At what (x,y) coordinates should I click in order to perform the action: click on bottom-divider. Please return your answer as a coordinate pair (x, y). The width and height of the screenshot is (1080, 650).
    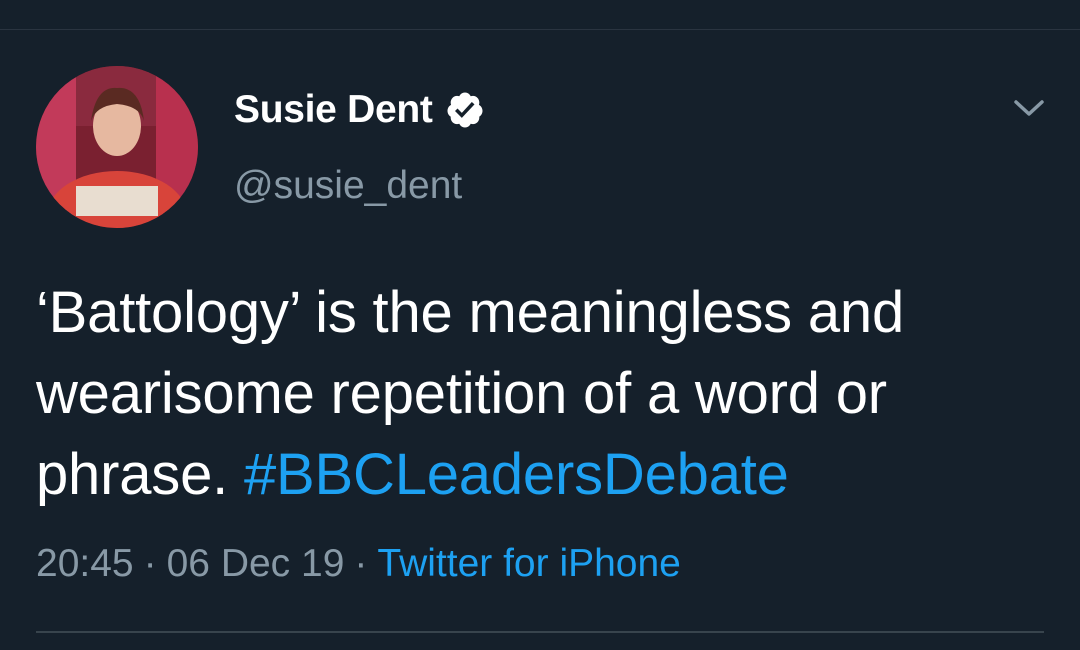
    Looking at the image, I should click on (540, 632).